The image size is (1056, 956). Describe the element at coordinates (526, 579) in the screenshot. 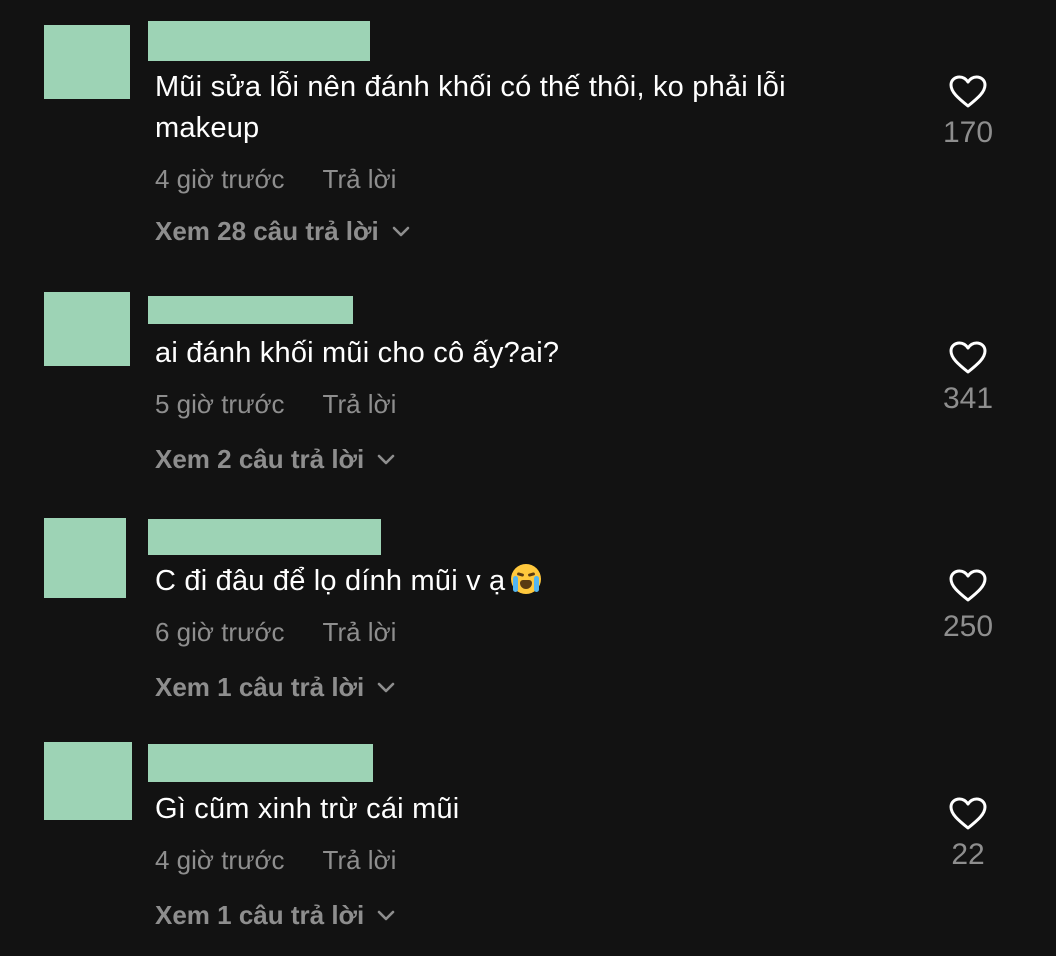

I see `loudly-crying-face-icon` at that location.